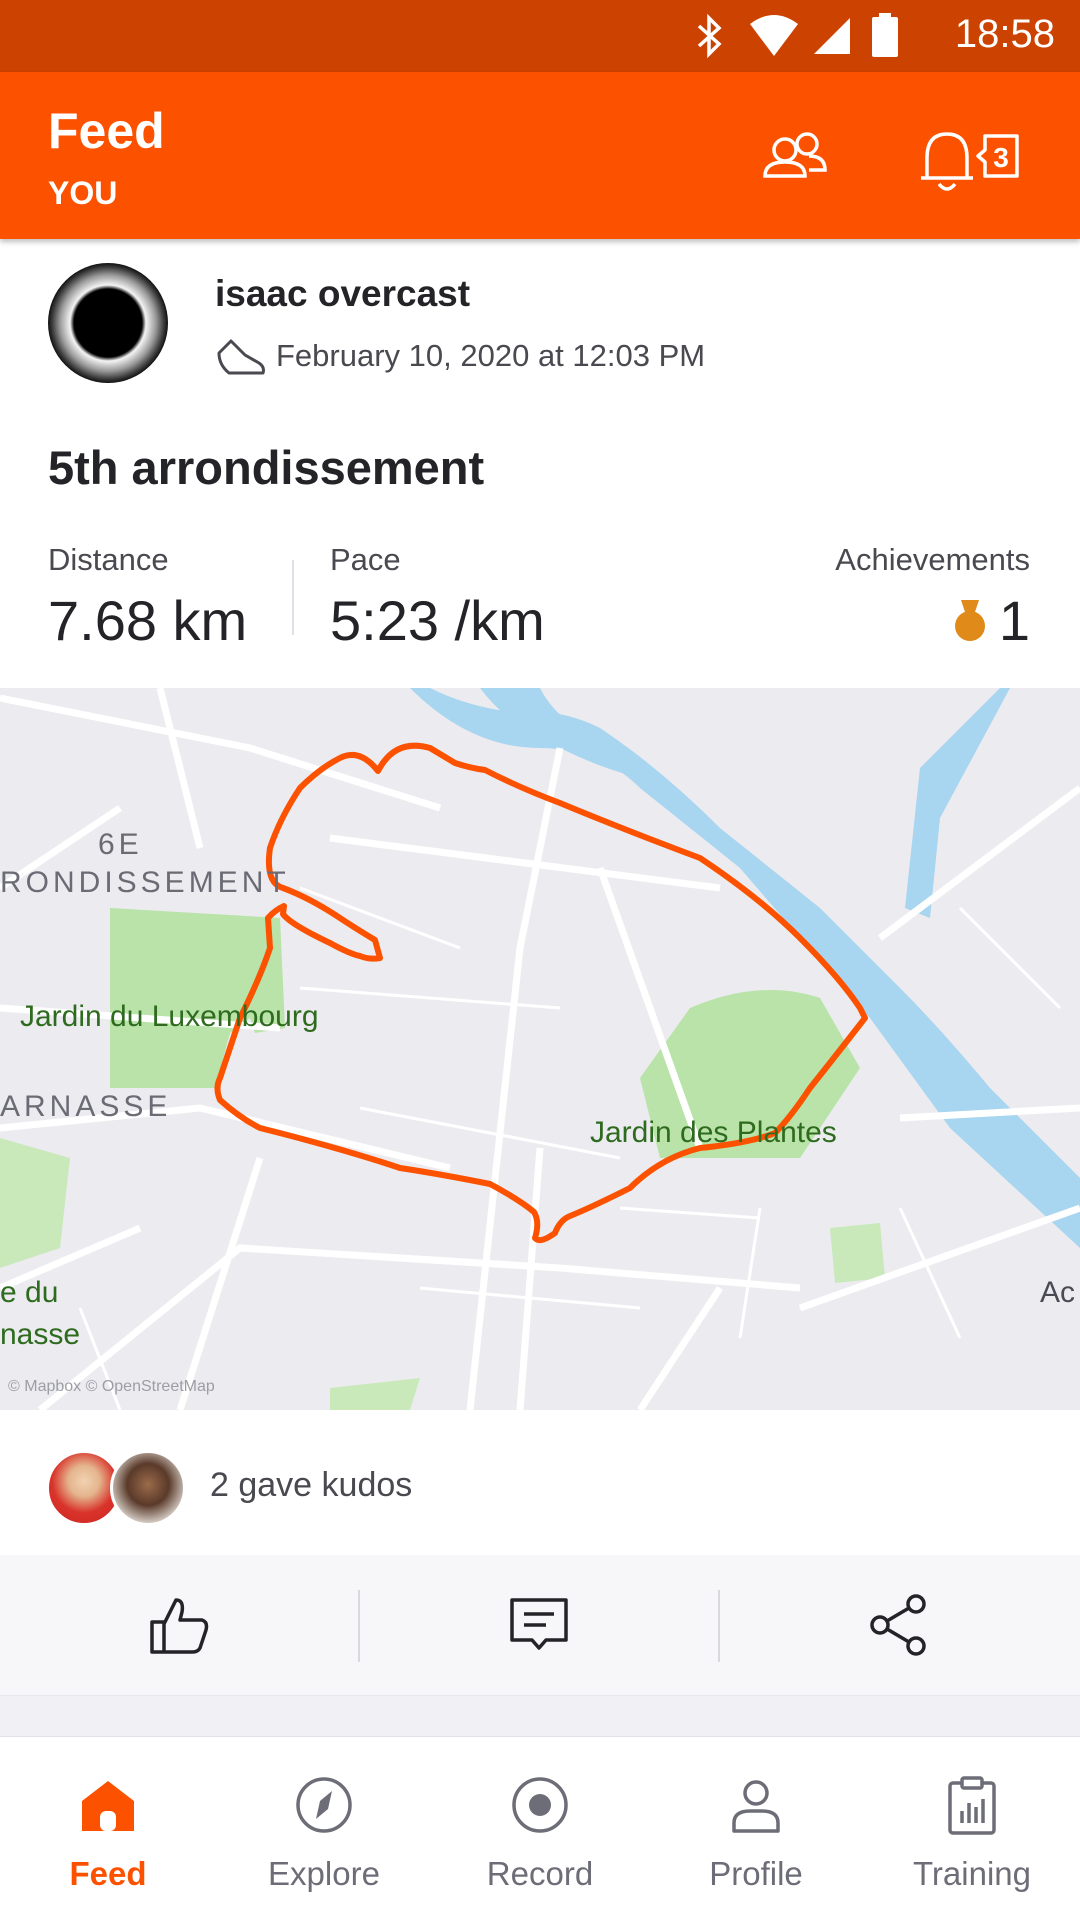 This screenshot has height=1921, width=1080. What do you see at coordinates (540, 1873) in the screenshot?
I see `tab-record-label: Record` at bounding box center [540, 1873].